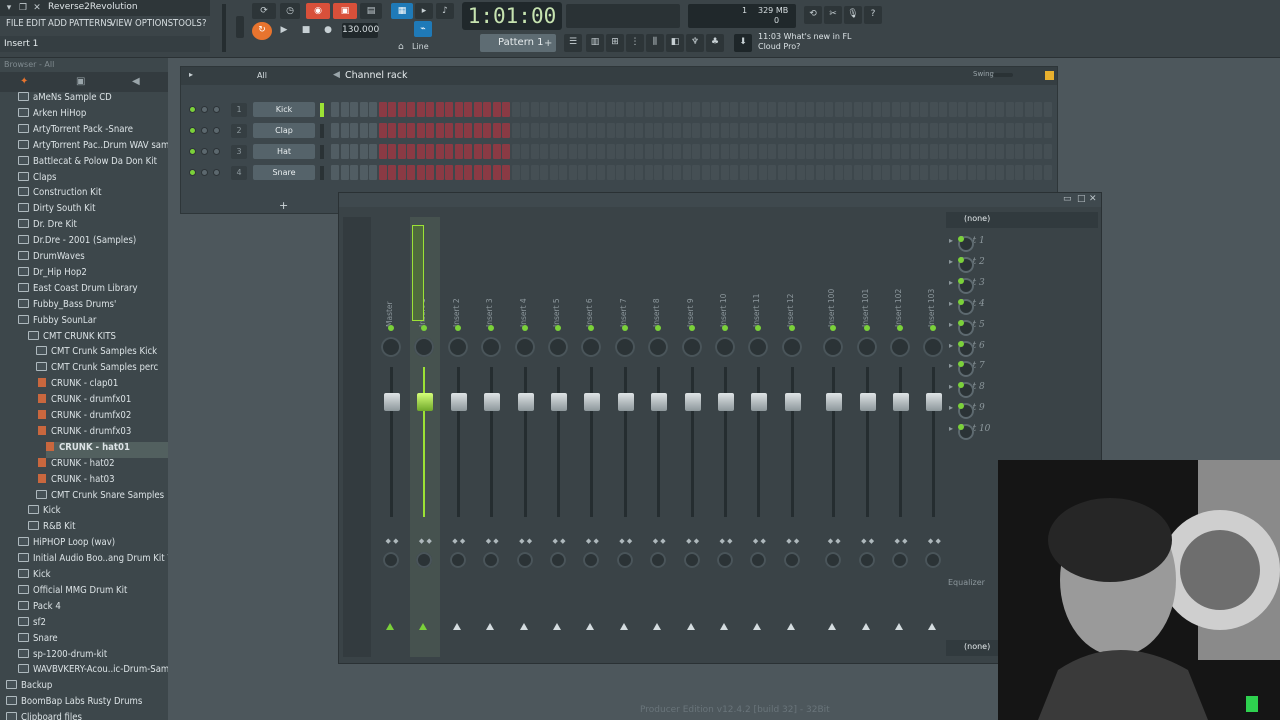 This screenshot has height=720, width=1280. What do you see at coordinates (191, 74) in the screenshot?
I see `rack-menu-icon: ▸` at bounding box center [191, 74].